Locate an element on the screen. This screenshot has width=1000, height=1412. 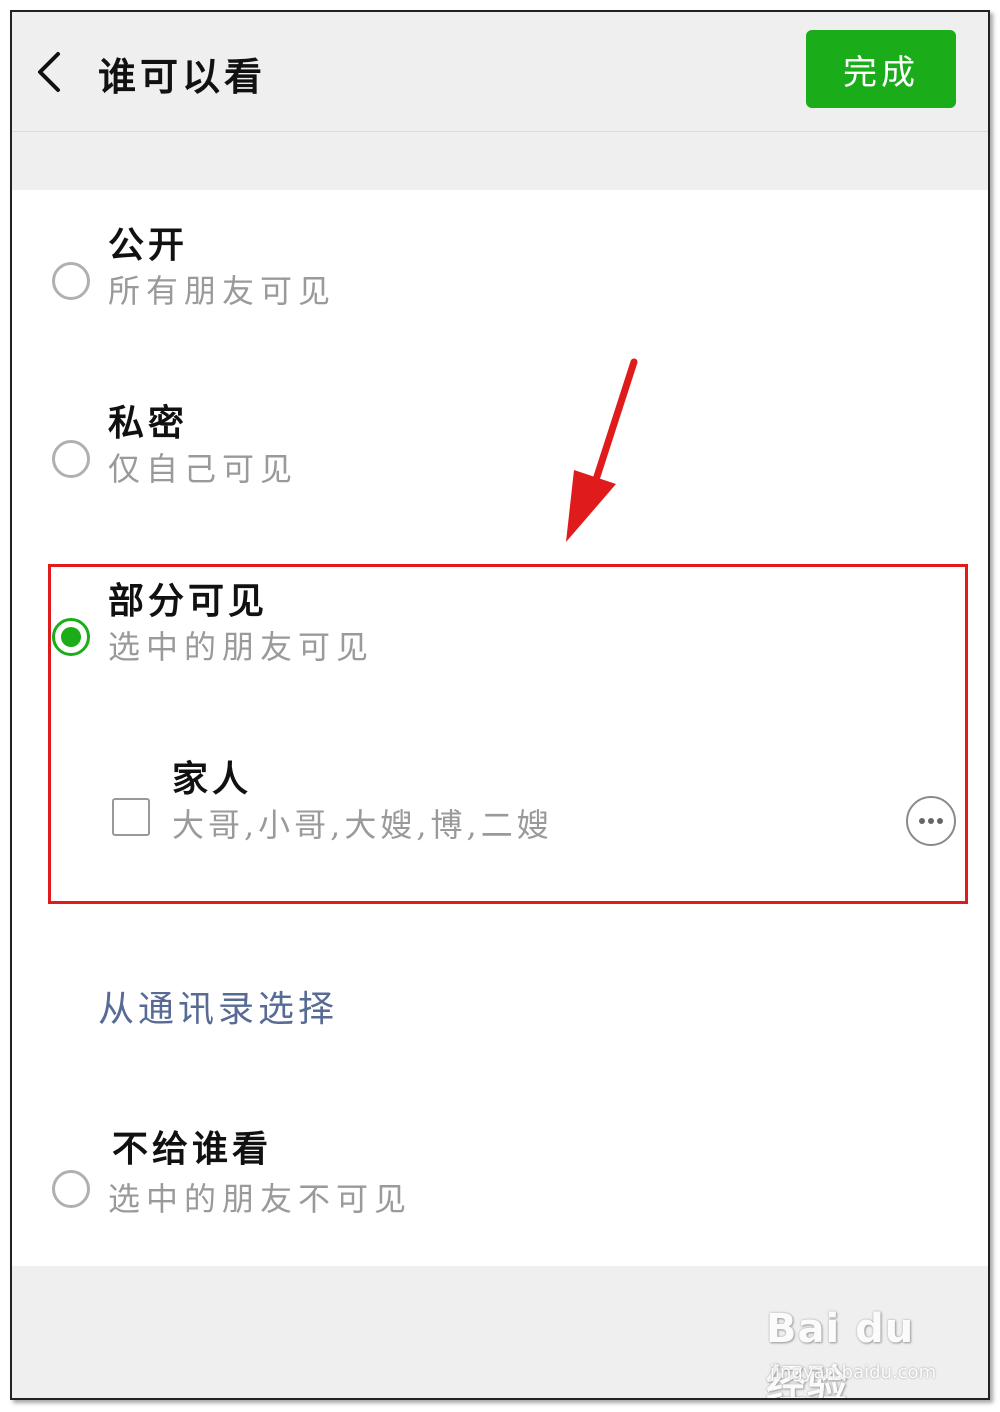
option-exclude: 不给谁看 选中的朋友不可见 is located at coordinates (500, 1170).